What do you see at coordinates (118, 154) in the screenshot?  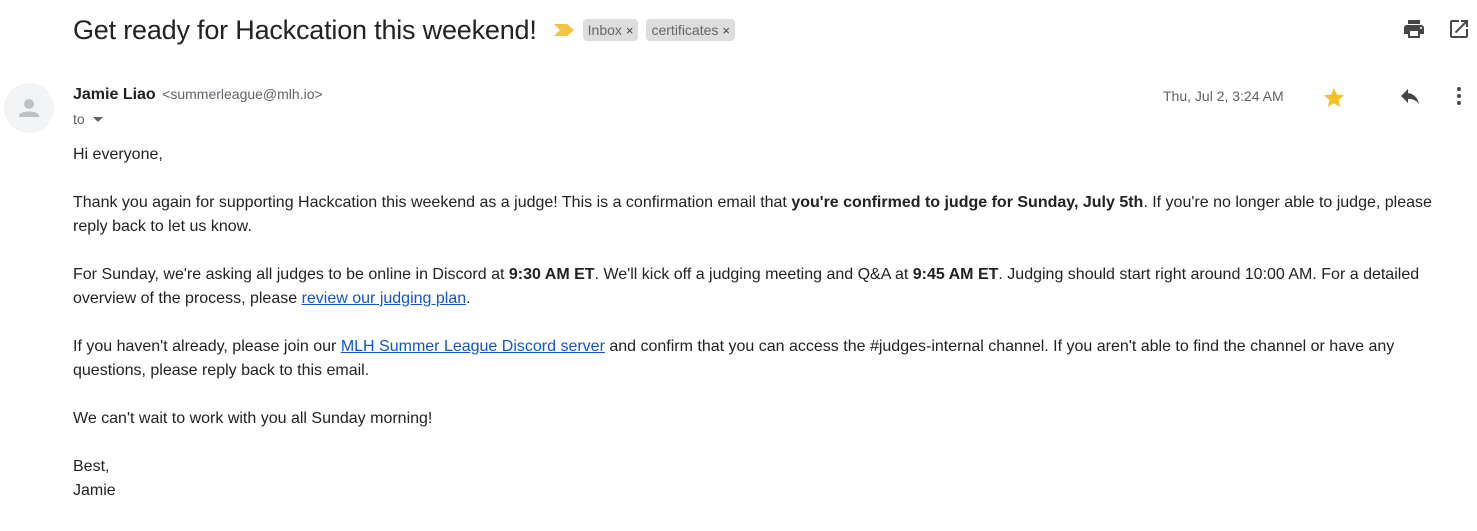 I see `greeting-paragraph: Hi everyone,` at bounding box center [118, 154].